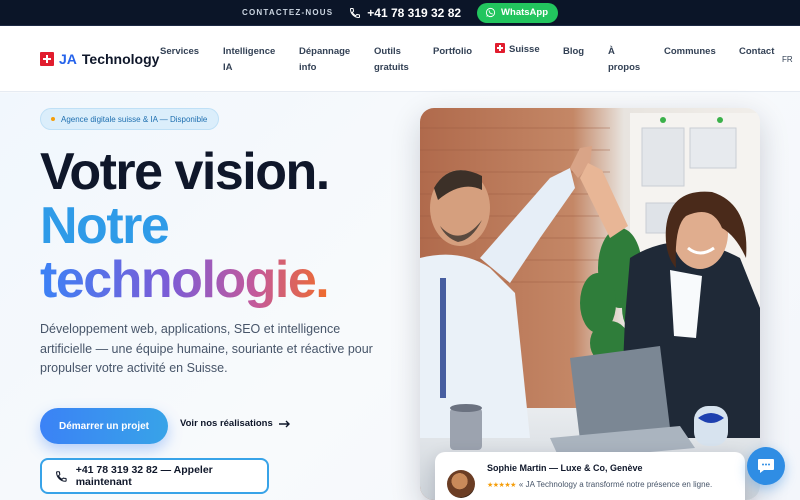  What do you see at coordinates (249, 60) in the screenshot?
I see `nav-item-intelligence-ia: Intelligence IA` at bounding box center [249, 60].